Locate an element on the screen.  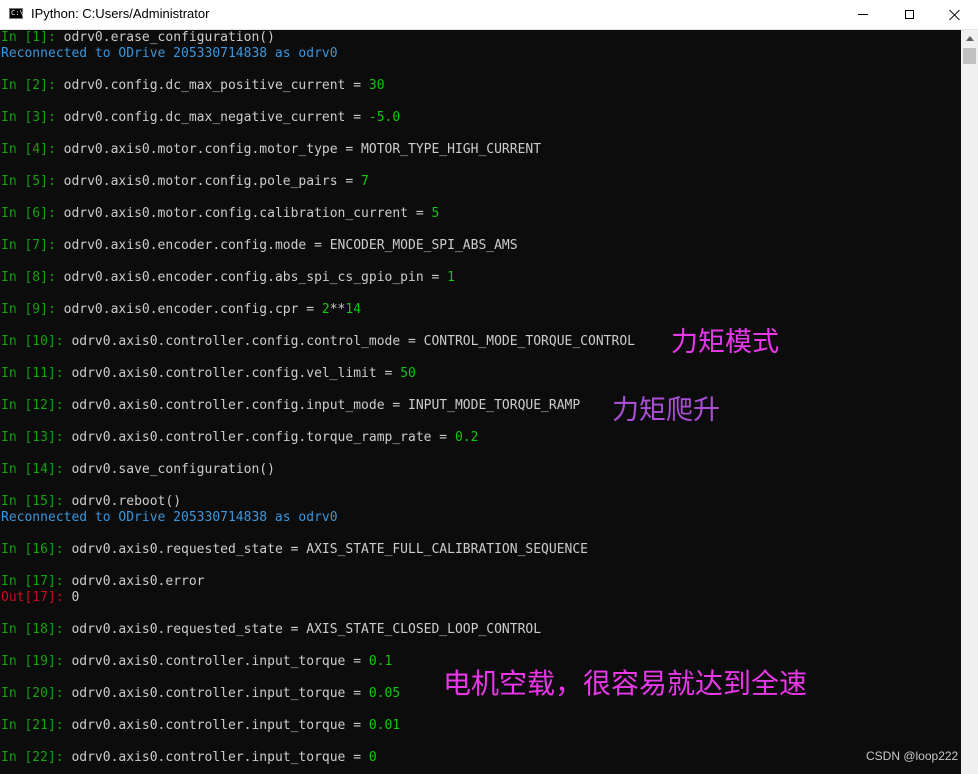
input-prompt: In [13]: is located at coordinates (36, 437).